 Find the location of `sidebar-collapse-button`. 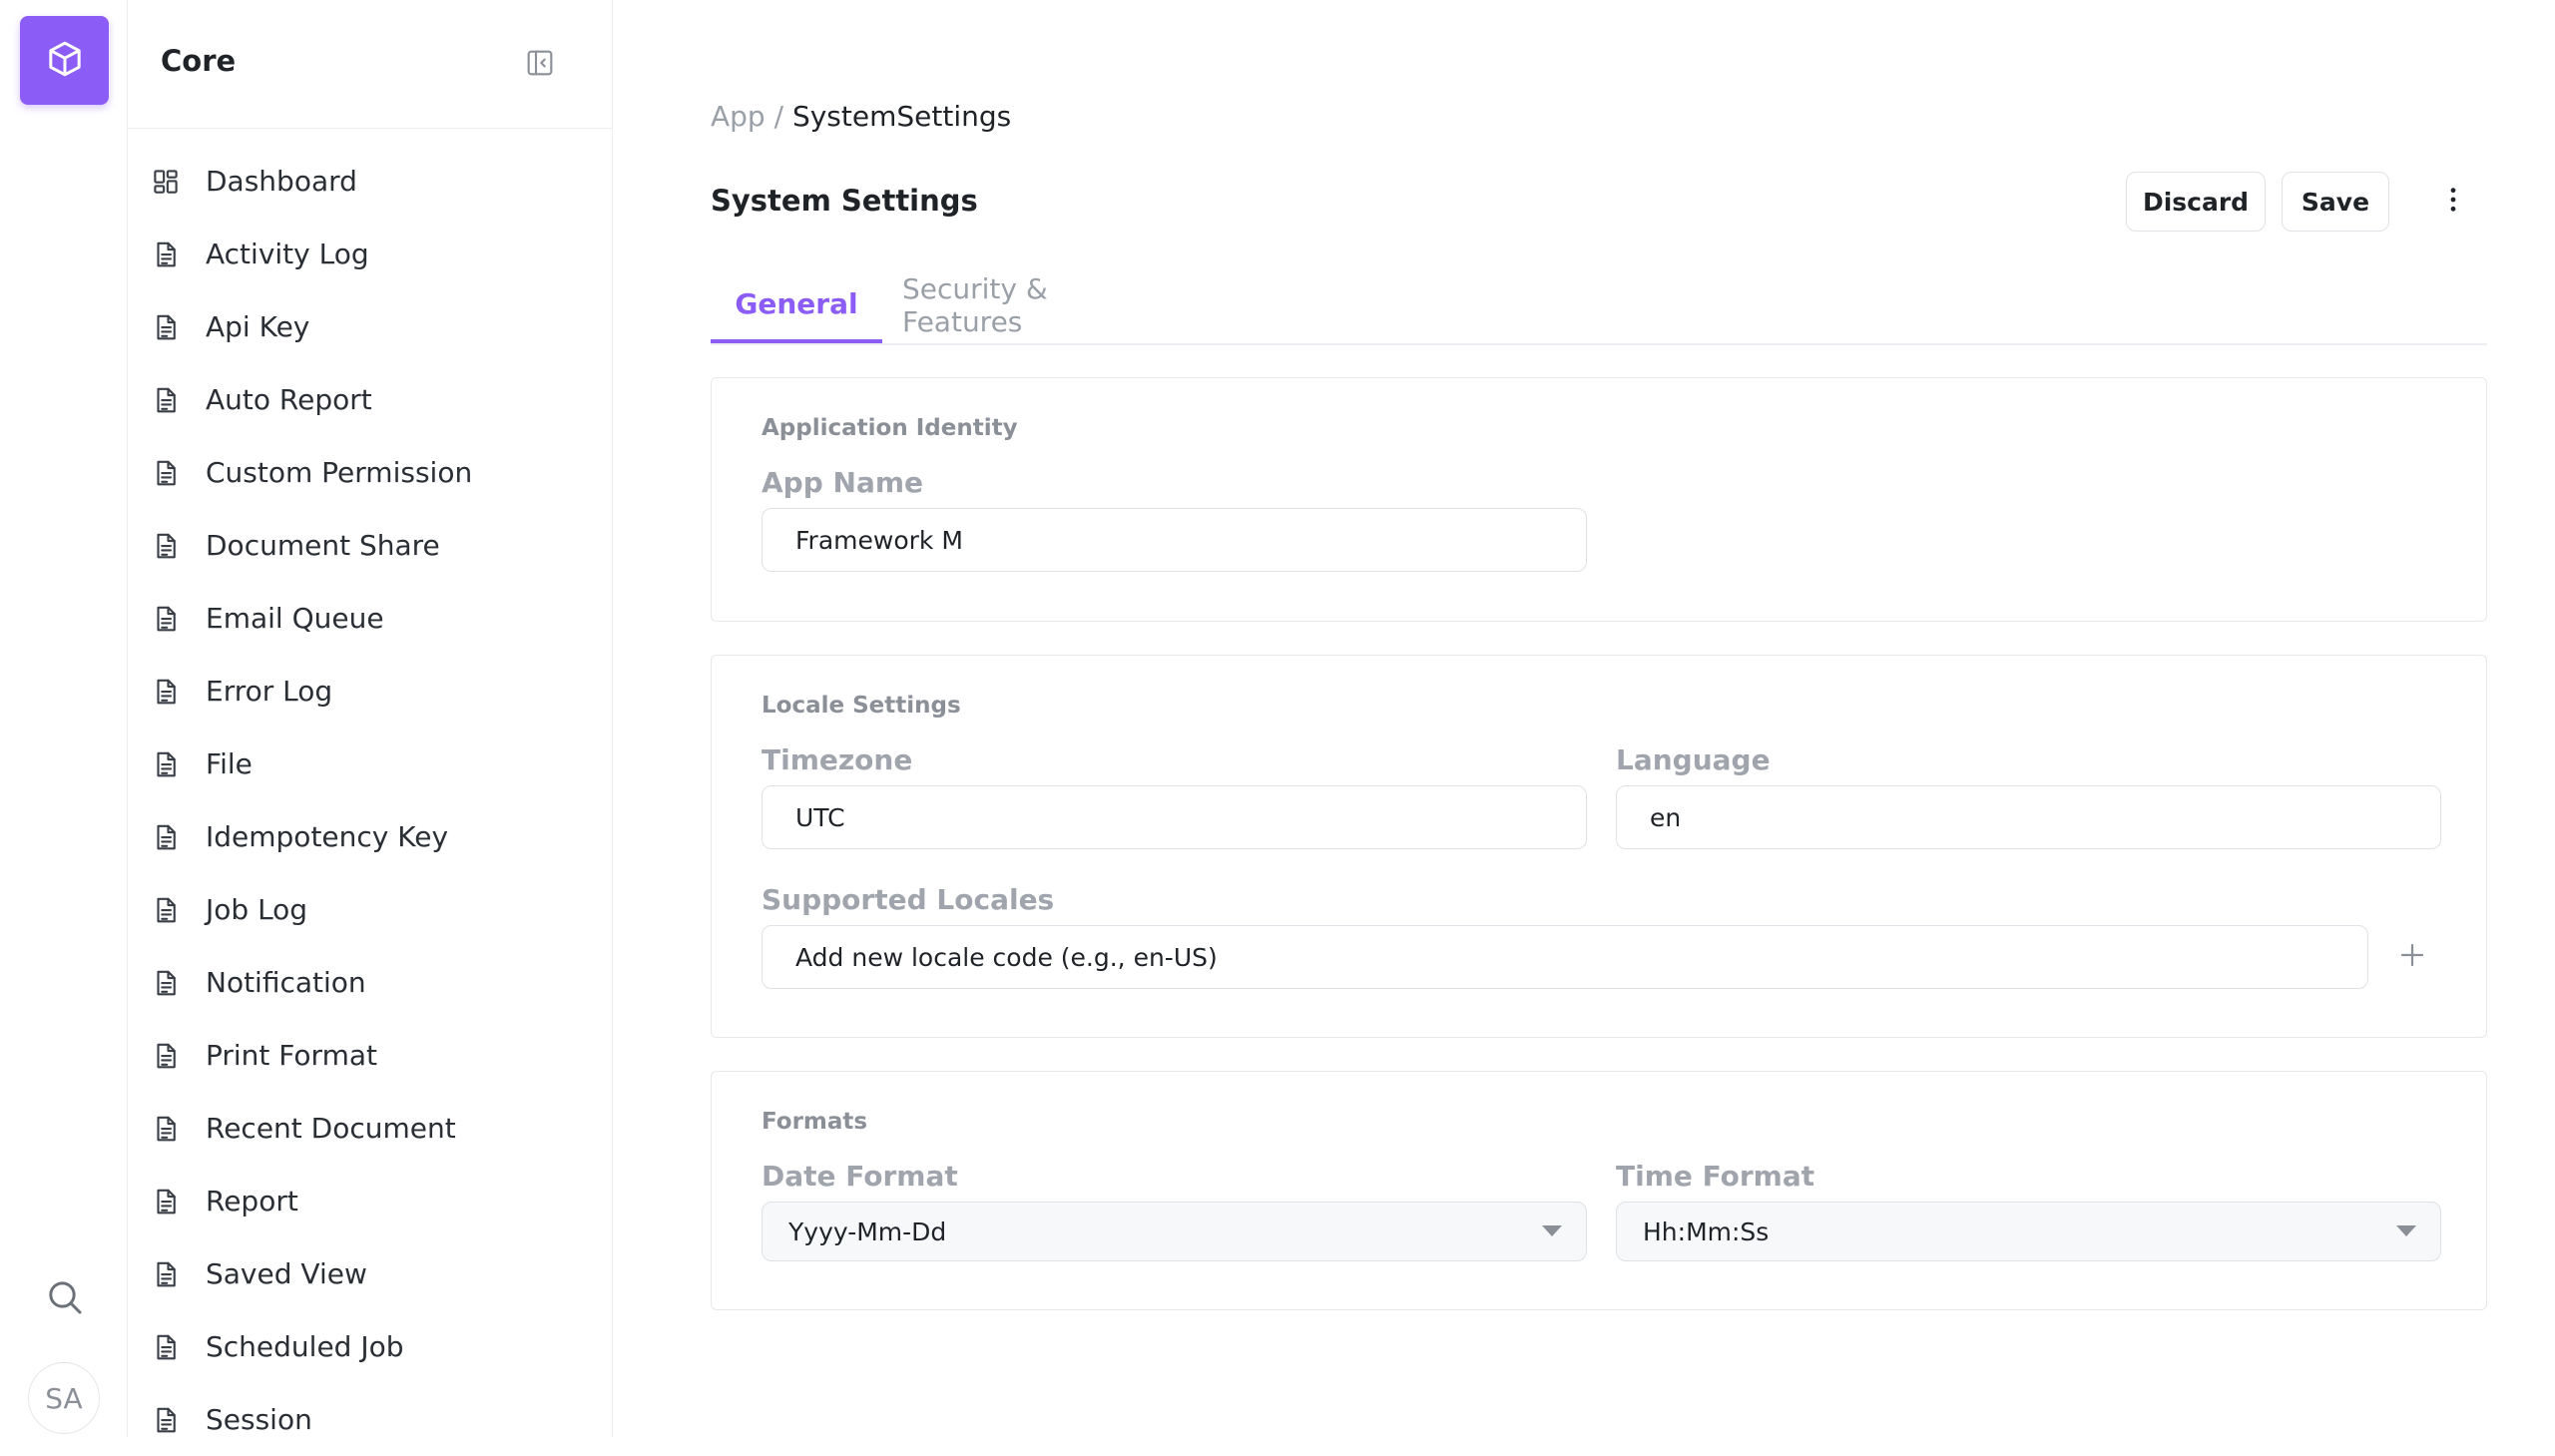

sidebar-collapse-button is located at coordinates (540, 63).